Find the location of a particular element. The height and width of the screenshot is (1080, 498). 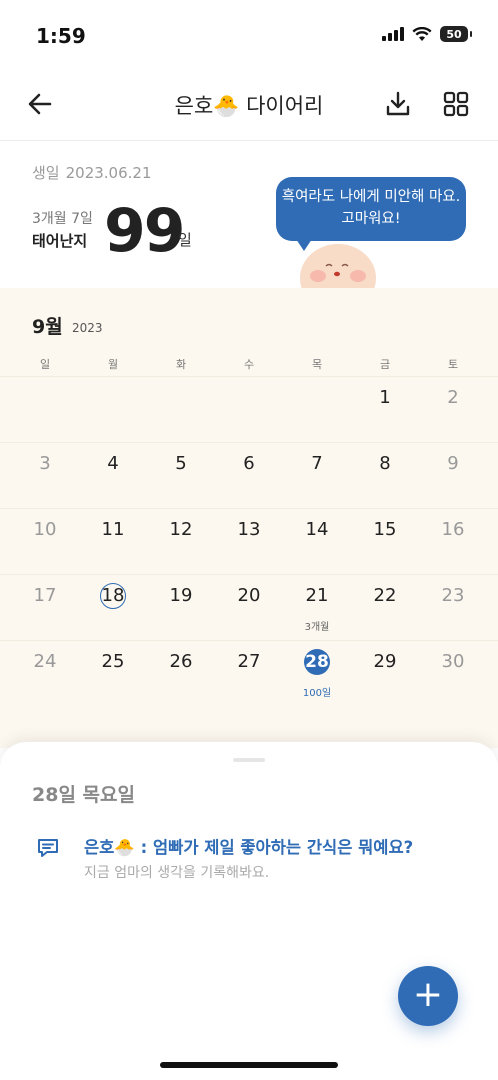

calendar-day: 9 is located at coordinates (453, 476).